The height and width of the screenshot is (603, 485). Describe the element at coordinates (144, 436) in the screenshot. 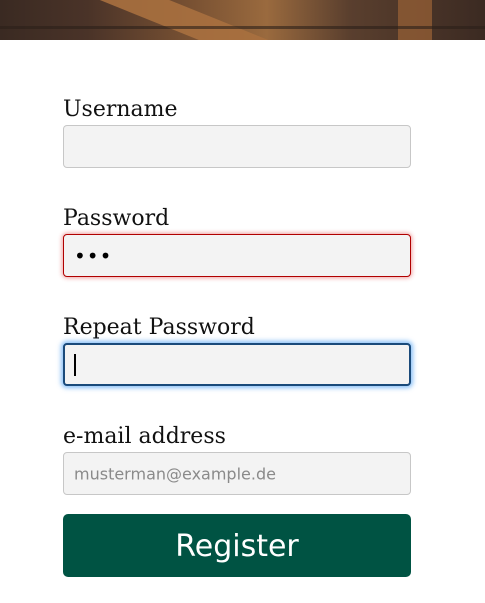

I see `email-label: e-mail address` at that location.